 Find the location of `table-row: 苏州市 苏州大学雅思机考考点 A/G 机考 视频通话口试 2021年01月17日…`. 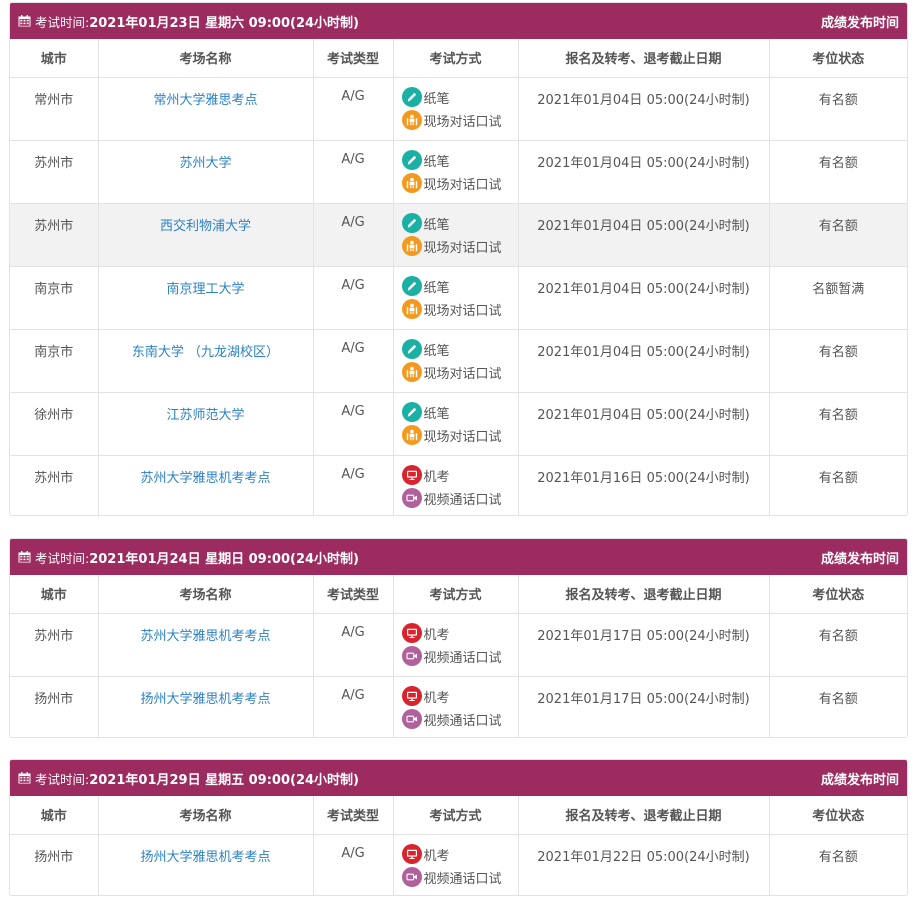

table-row: 苏州市 苏州大学雅思机考考点 A/G 机考 视频通话口试 2021年01月17日… is located at coordinates (458, 645).